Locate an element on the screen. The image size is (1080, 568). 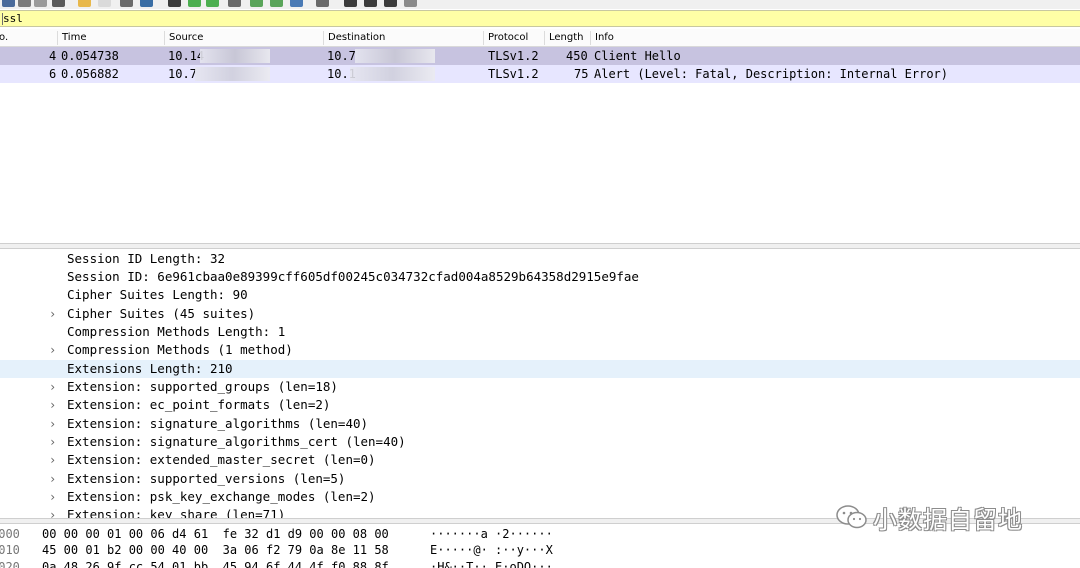
detail-row: › Extension: ec_point_formats (len=2) is located at coordinates (540, 405).